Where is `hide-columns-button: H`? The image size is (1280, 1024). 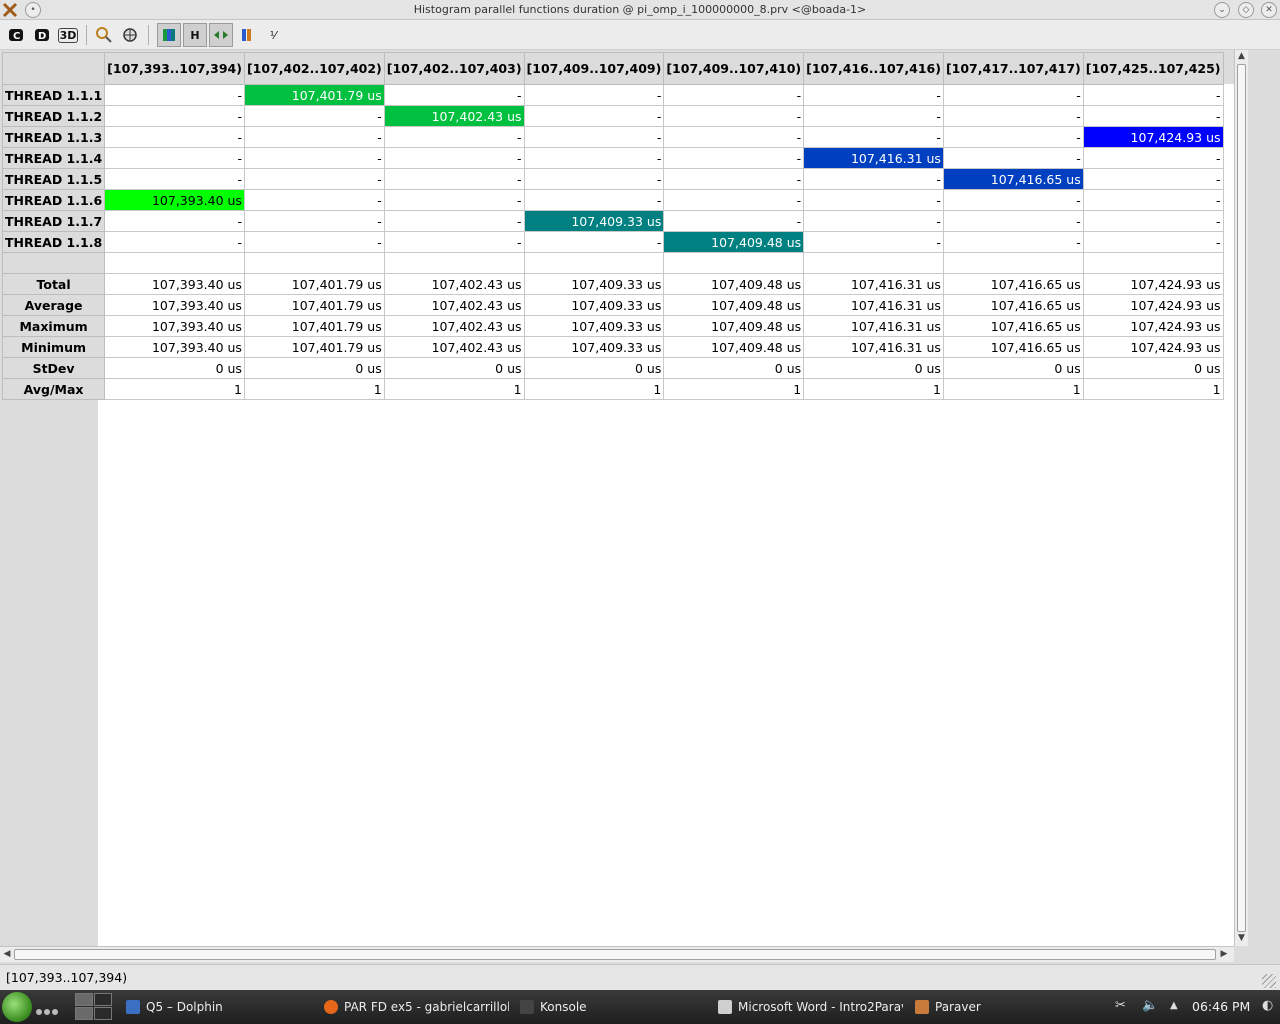
hide-columns-button: H is located at coordinates (195, 35).